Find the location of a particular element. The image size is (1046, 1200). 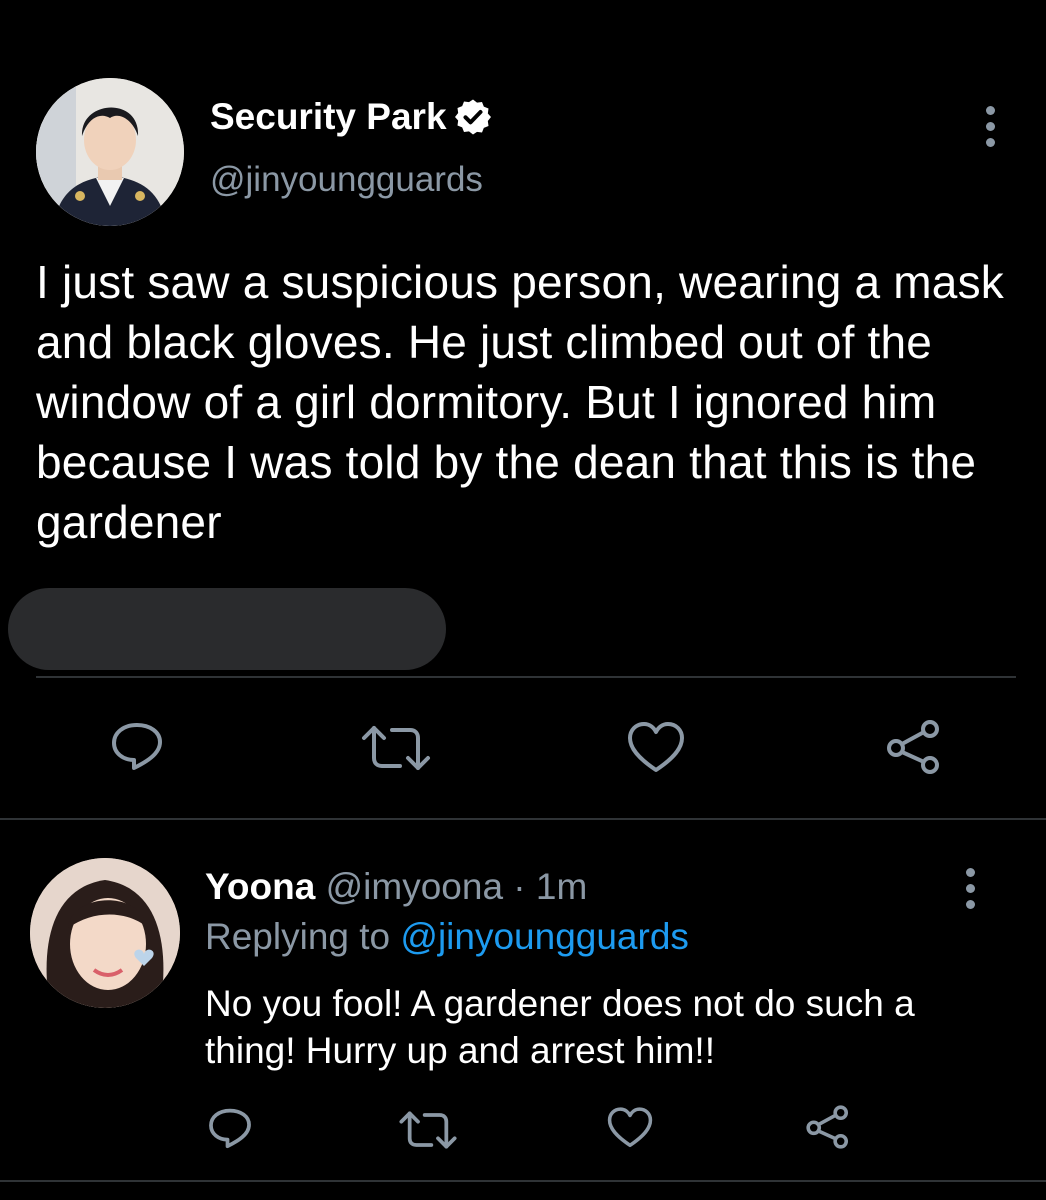

reply-author-name: Yoona is located at coordinates (260, 886).